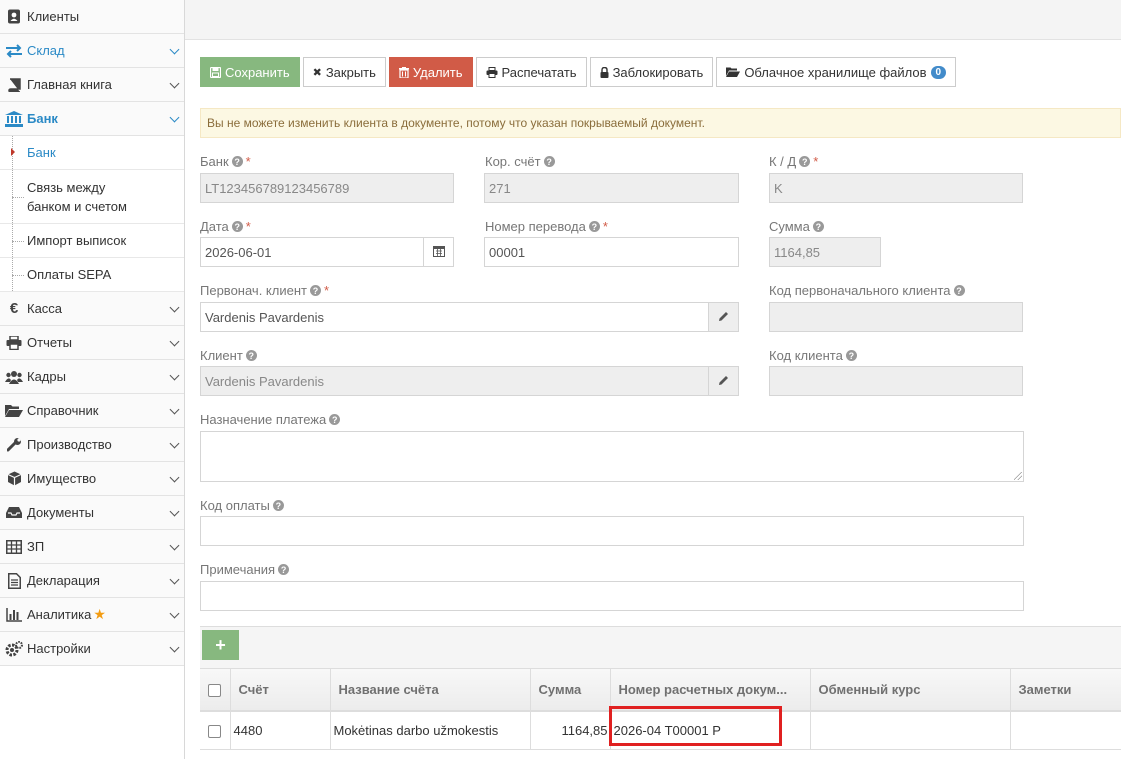 The image size is (1121, 759). Describe the element at coordinates (257, 72) in the screenshot. I see `save-label: Сохранить` at that location.